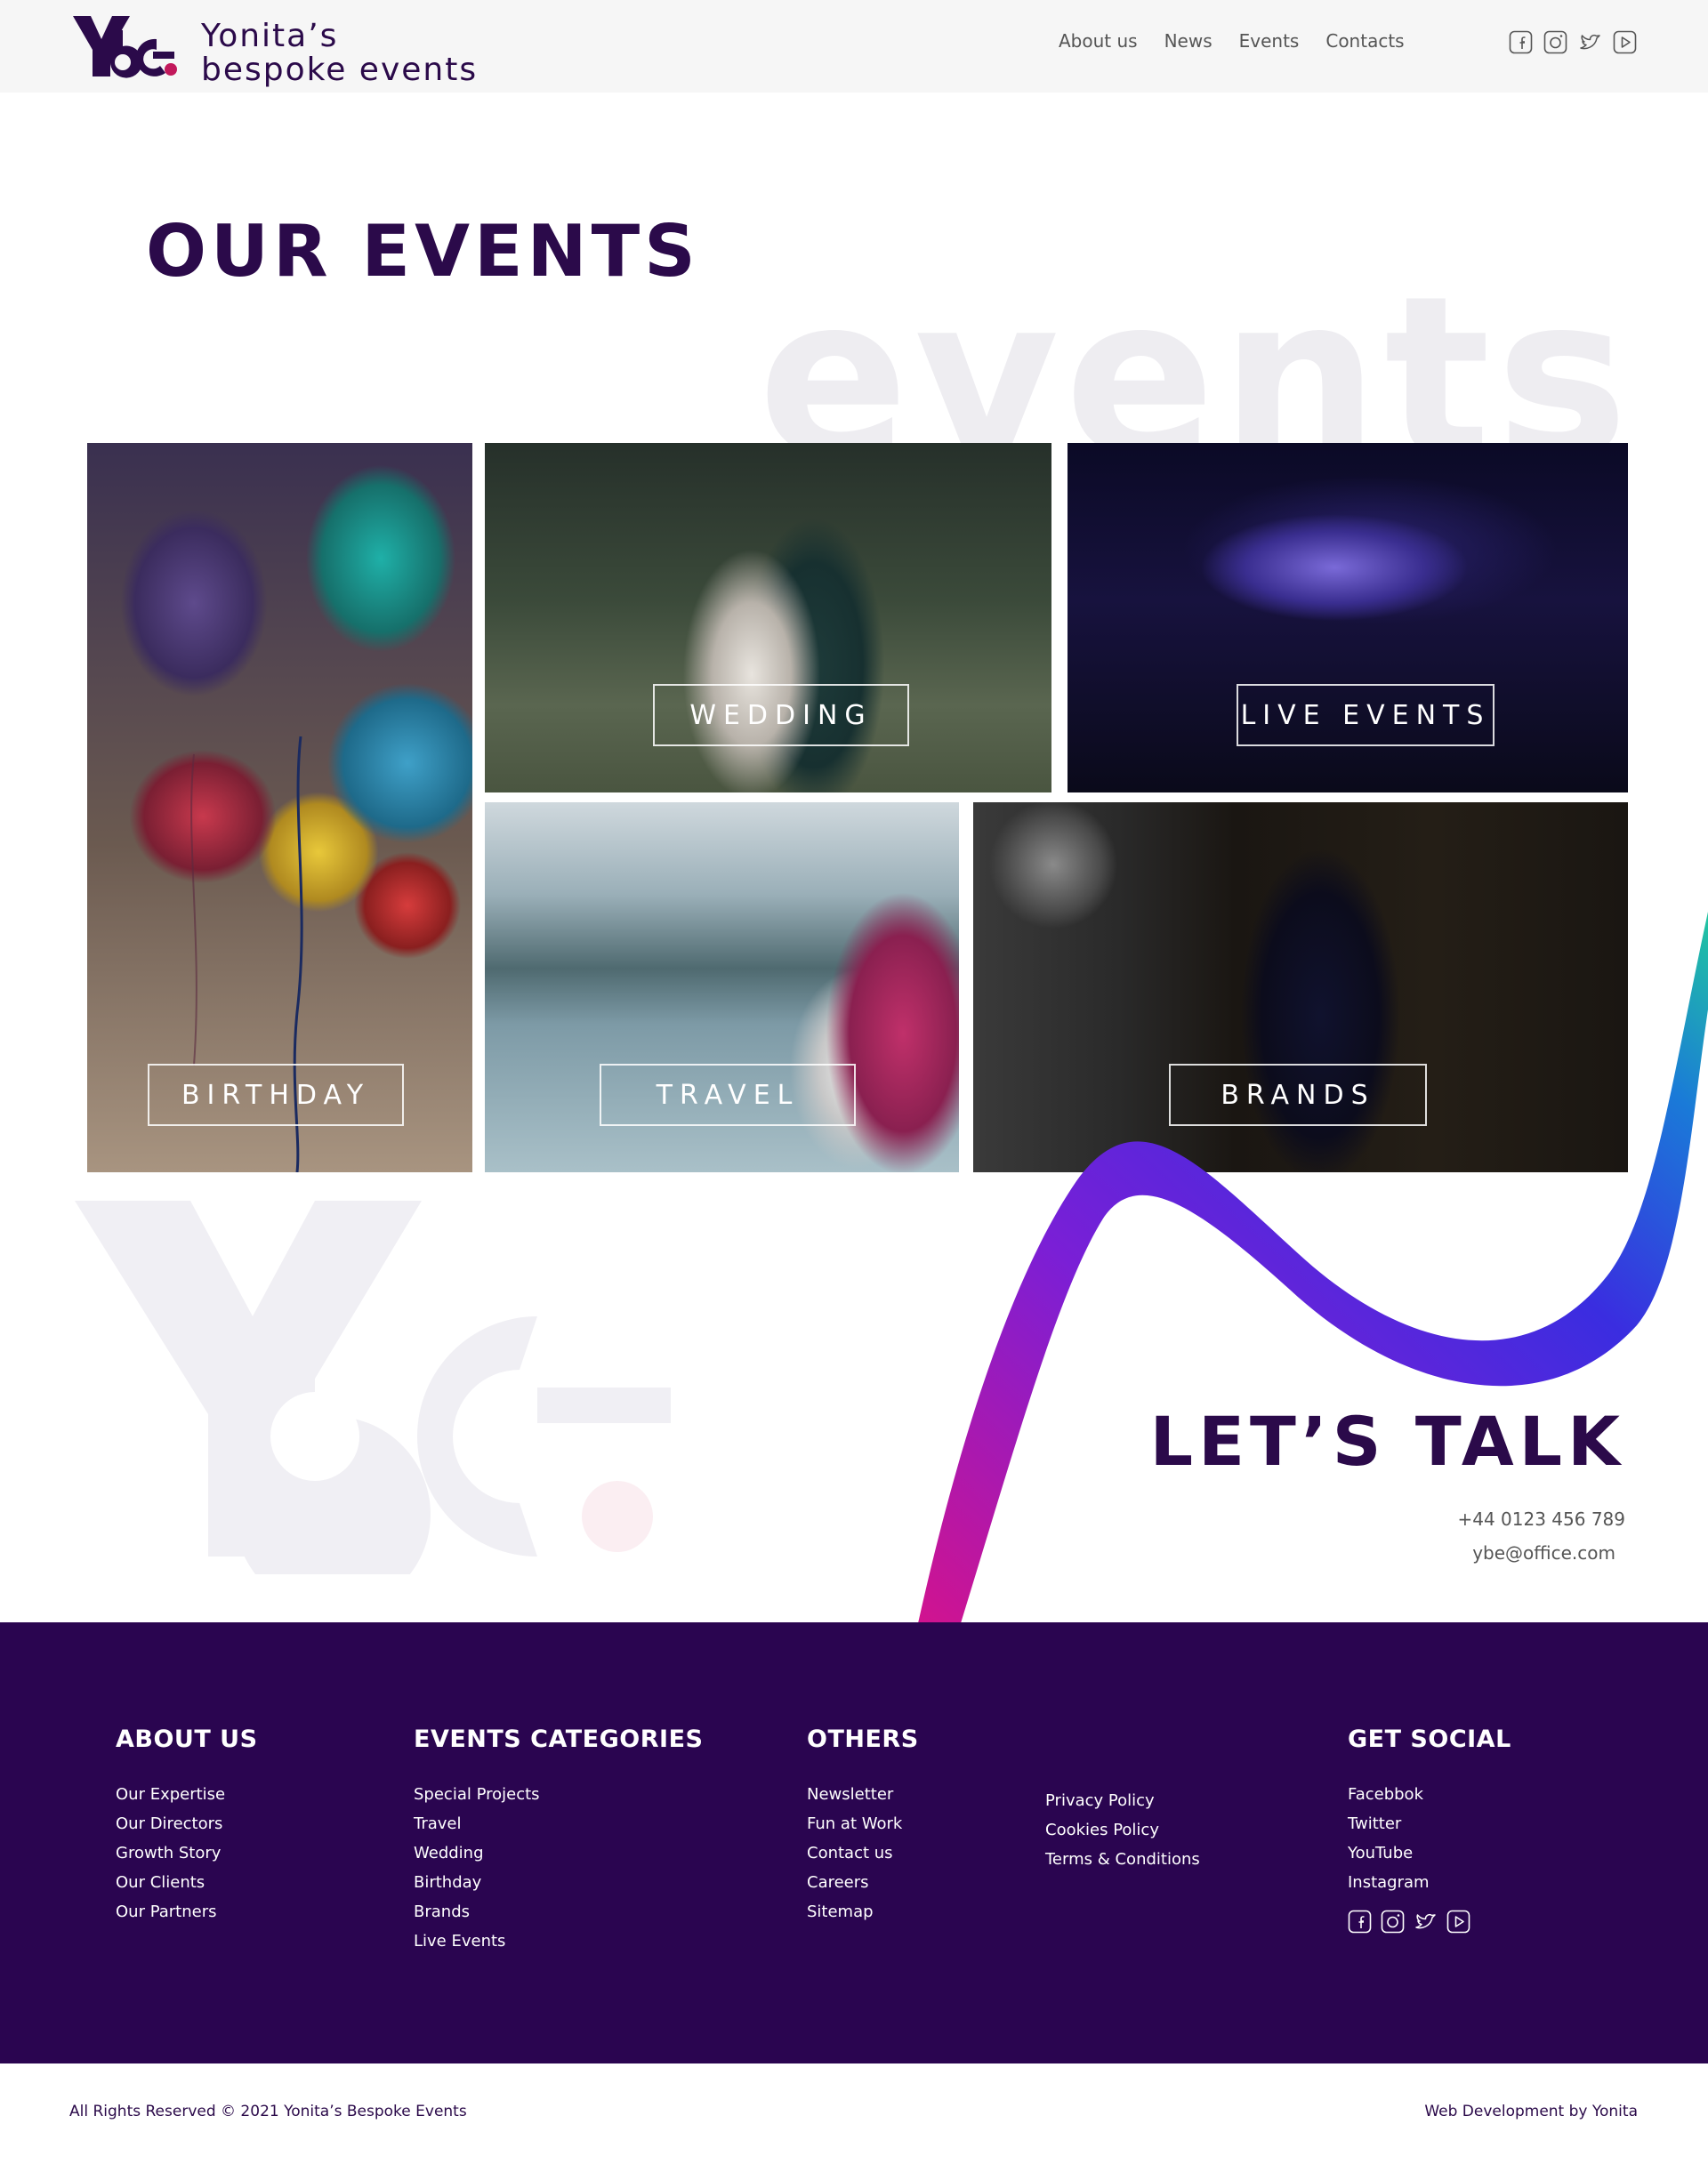 The width and height of the screenshot is (1708, 2172). I want to click on background-logo-watermark, so click(373, 1387).